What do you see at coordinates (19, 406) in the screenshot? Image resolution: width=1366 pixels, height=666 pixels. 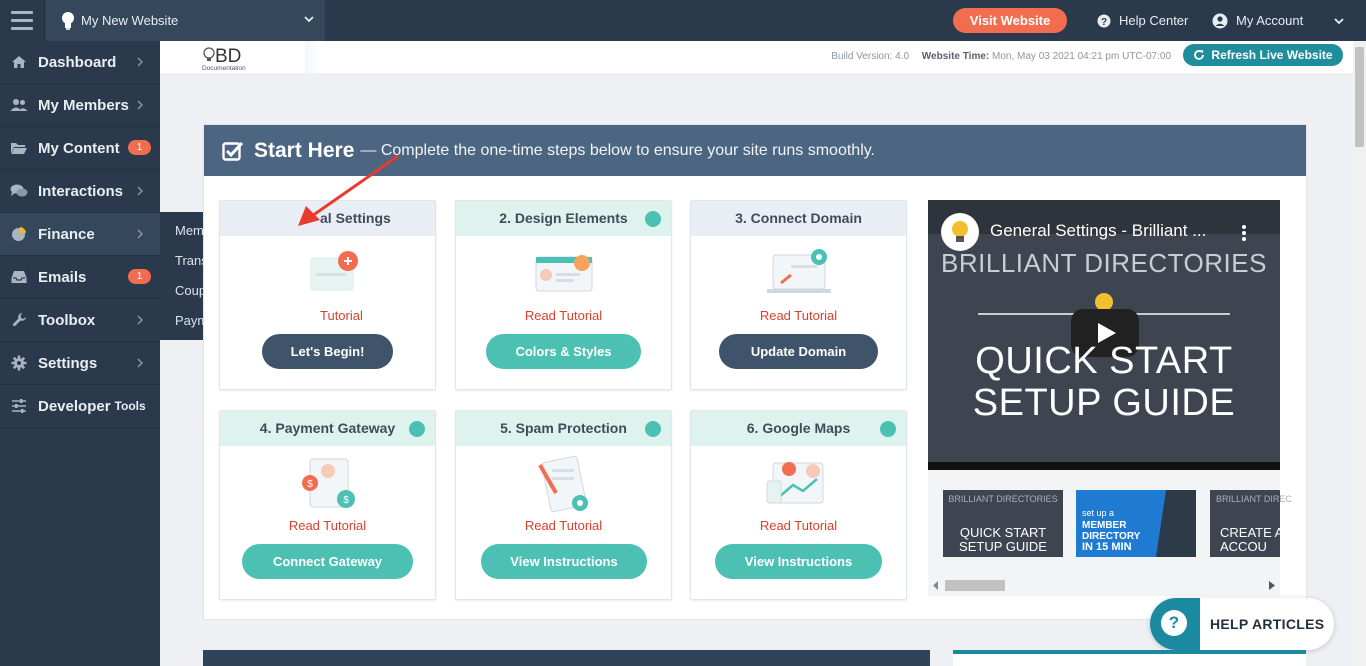 I see `sliders-icon` at bounding box center [19, 406].